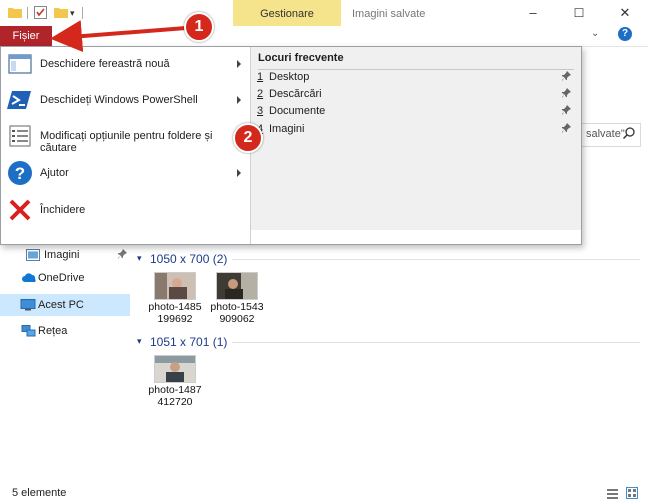  Describe the element at coordinates (199, 27) in the screenshot. I see `callout-badge-1: 1` at that location.